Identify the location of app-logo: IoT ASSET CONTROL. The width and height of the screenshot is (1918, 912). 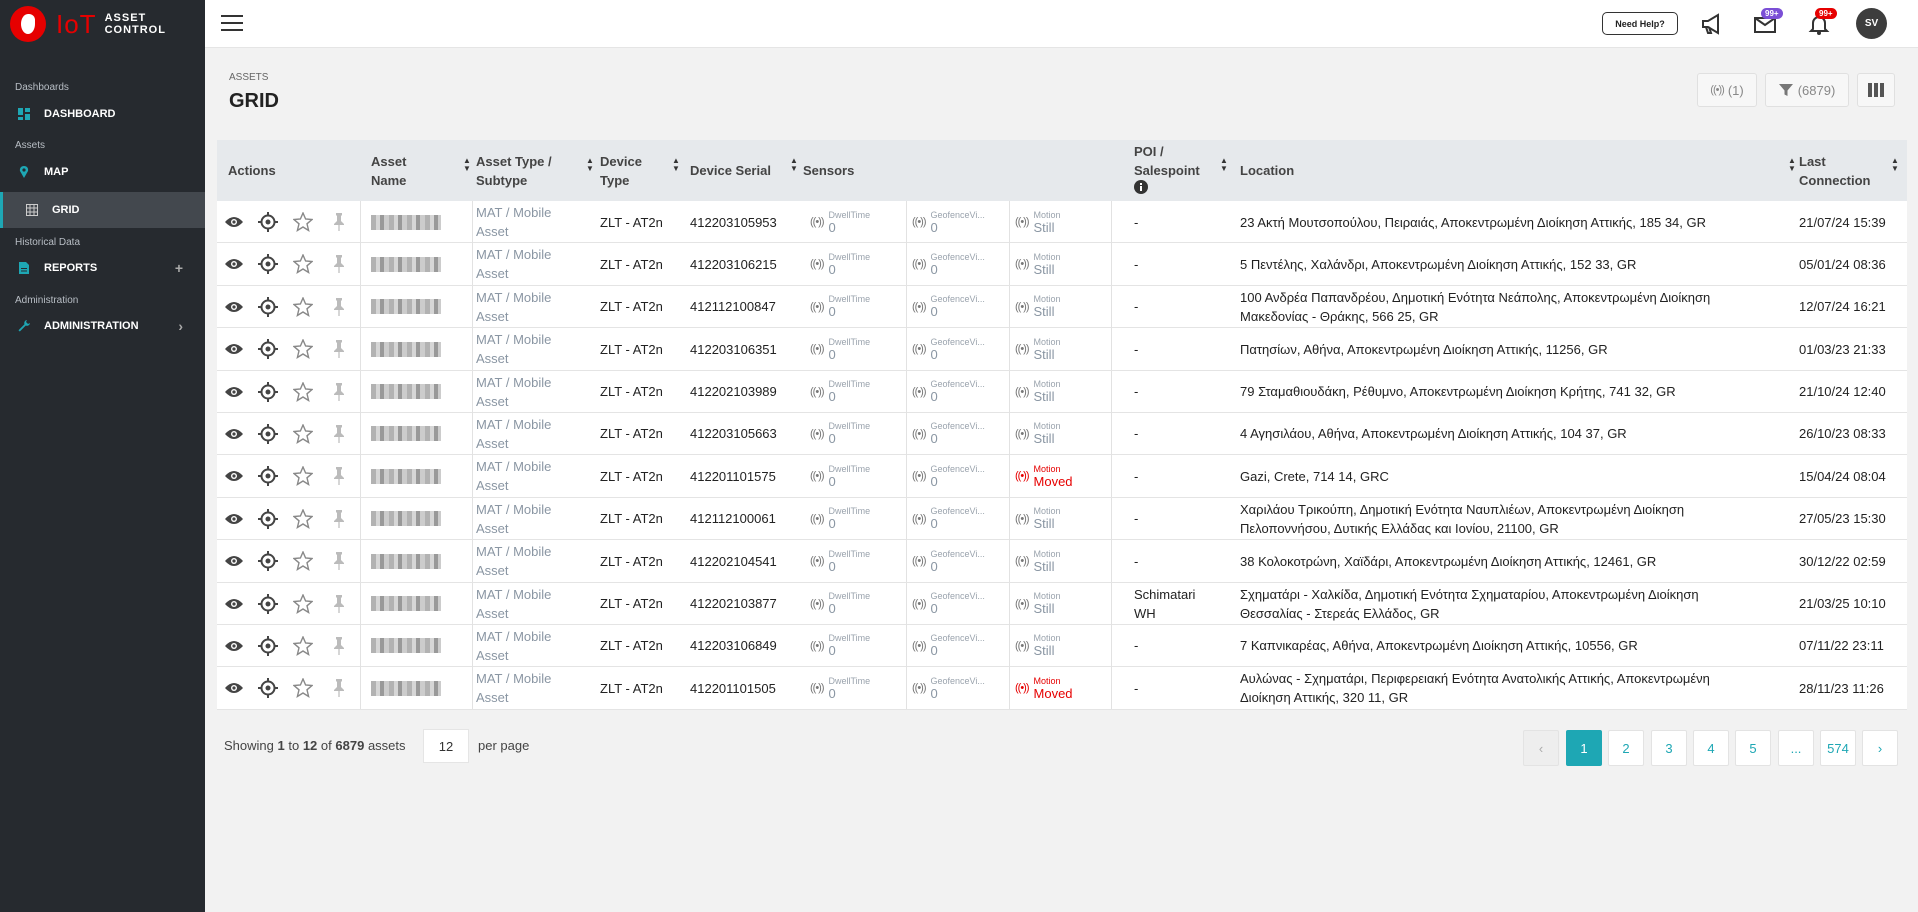
(88, 24).